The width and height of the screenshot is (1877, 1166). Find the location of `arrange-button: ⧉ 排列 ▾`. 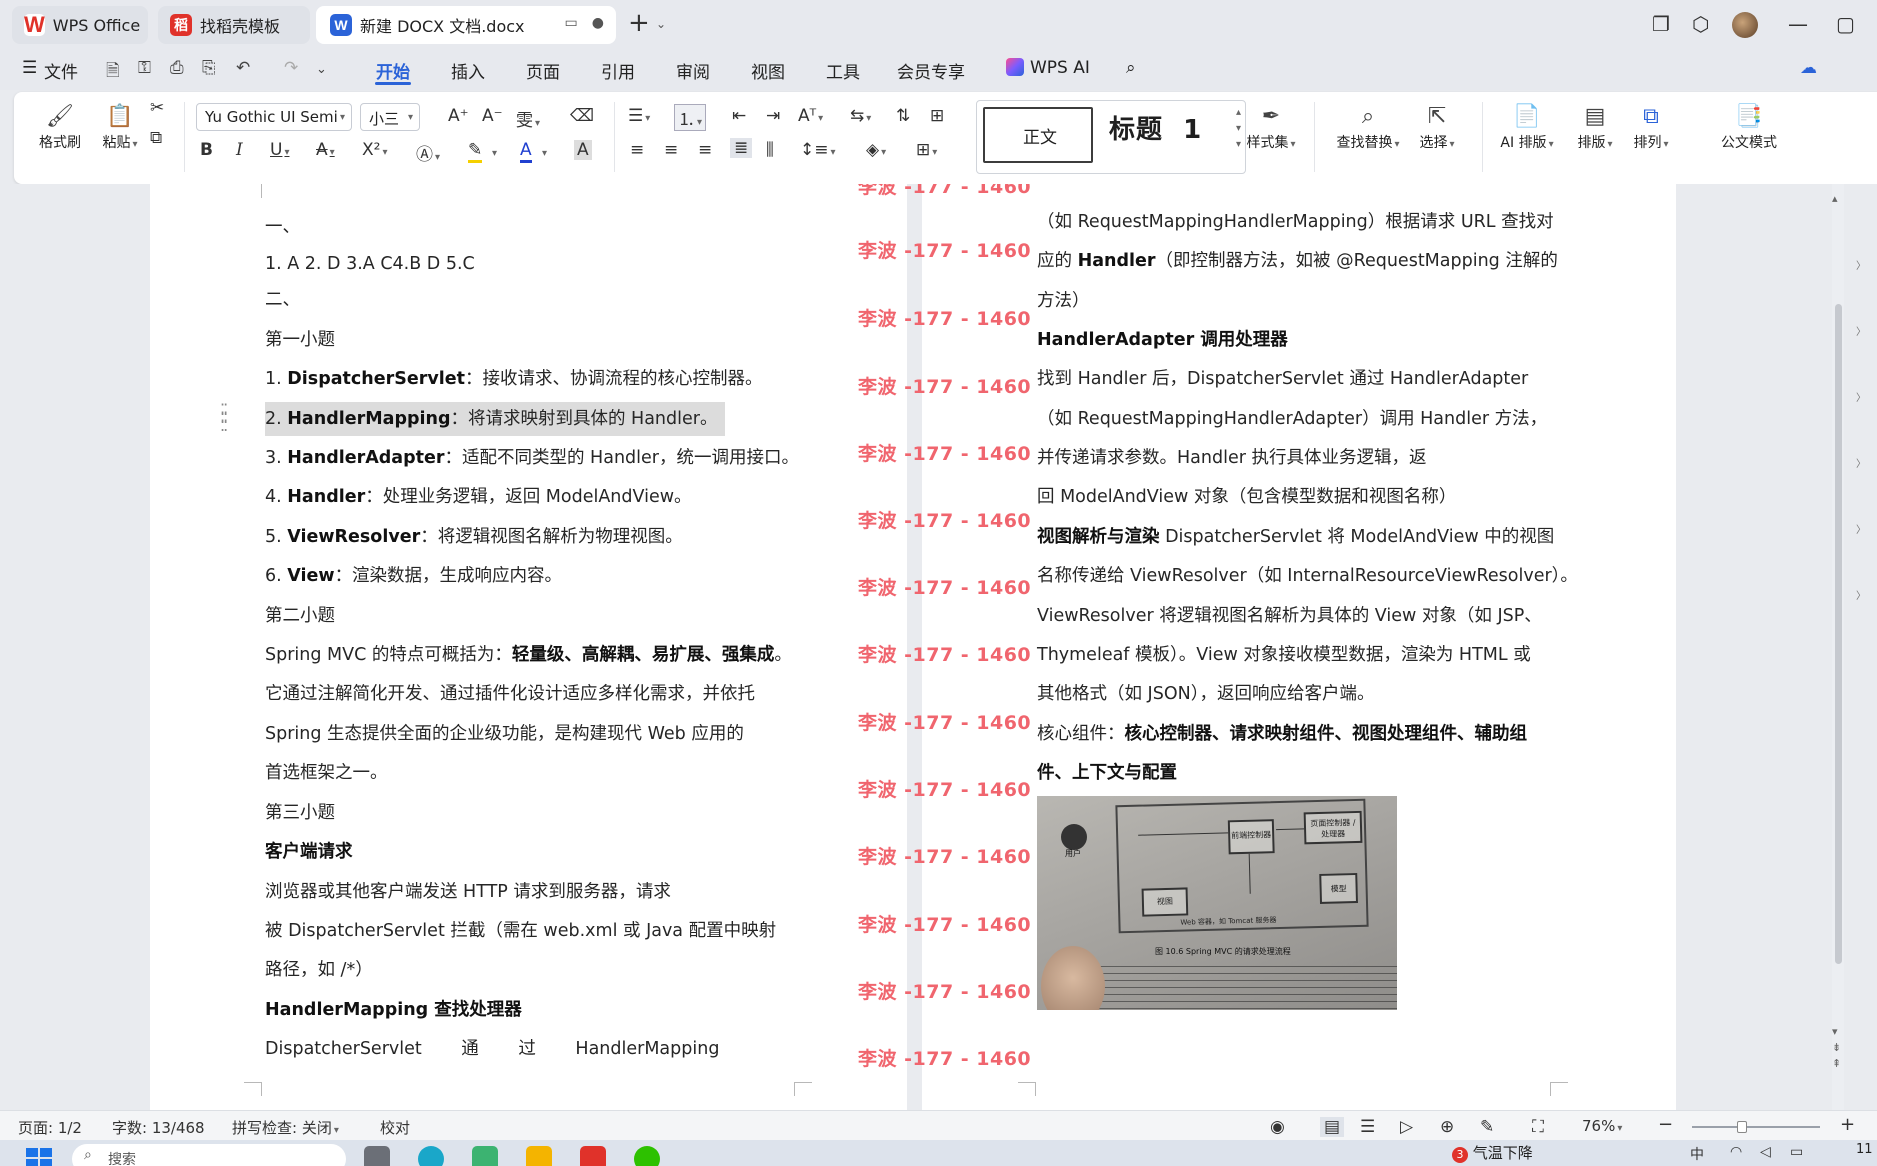

arrange-button: ⧉ 排列 ▾ is located at coordinates (1651, 127).